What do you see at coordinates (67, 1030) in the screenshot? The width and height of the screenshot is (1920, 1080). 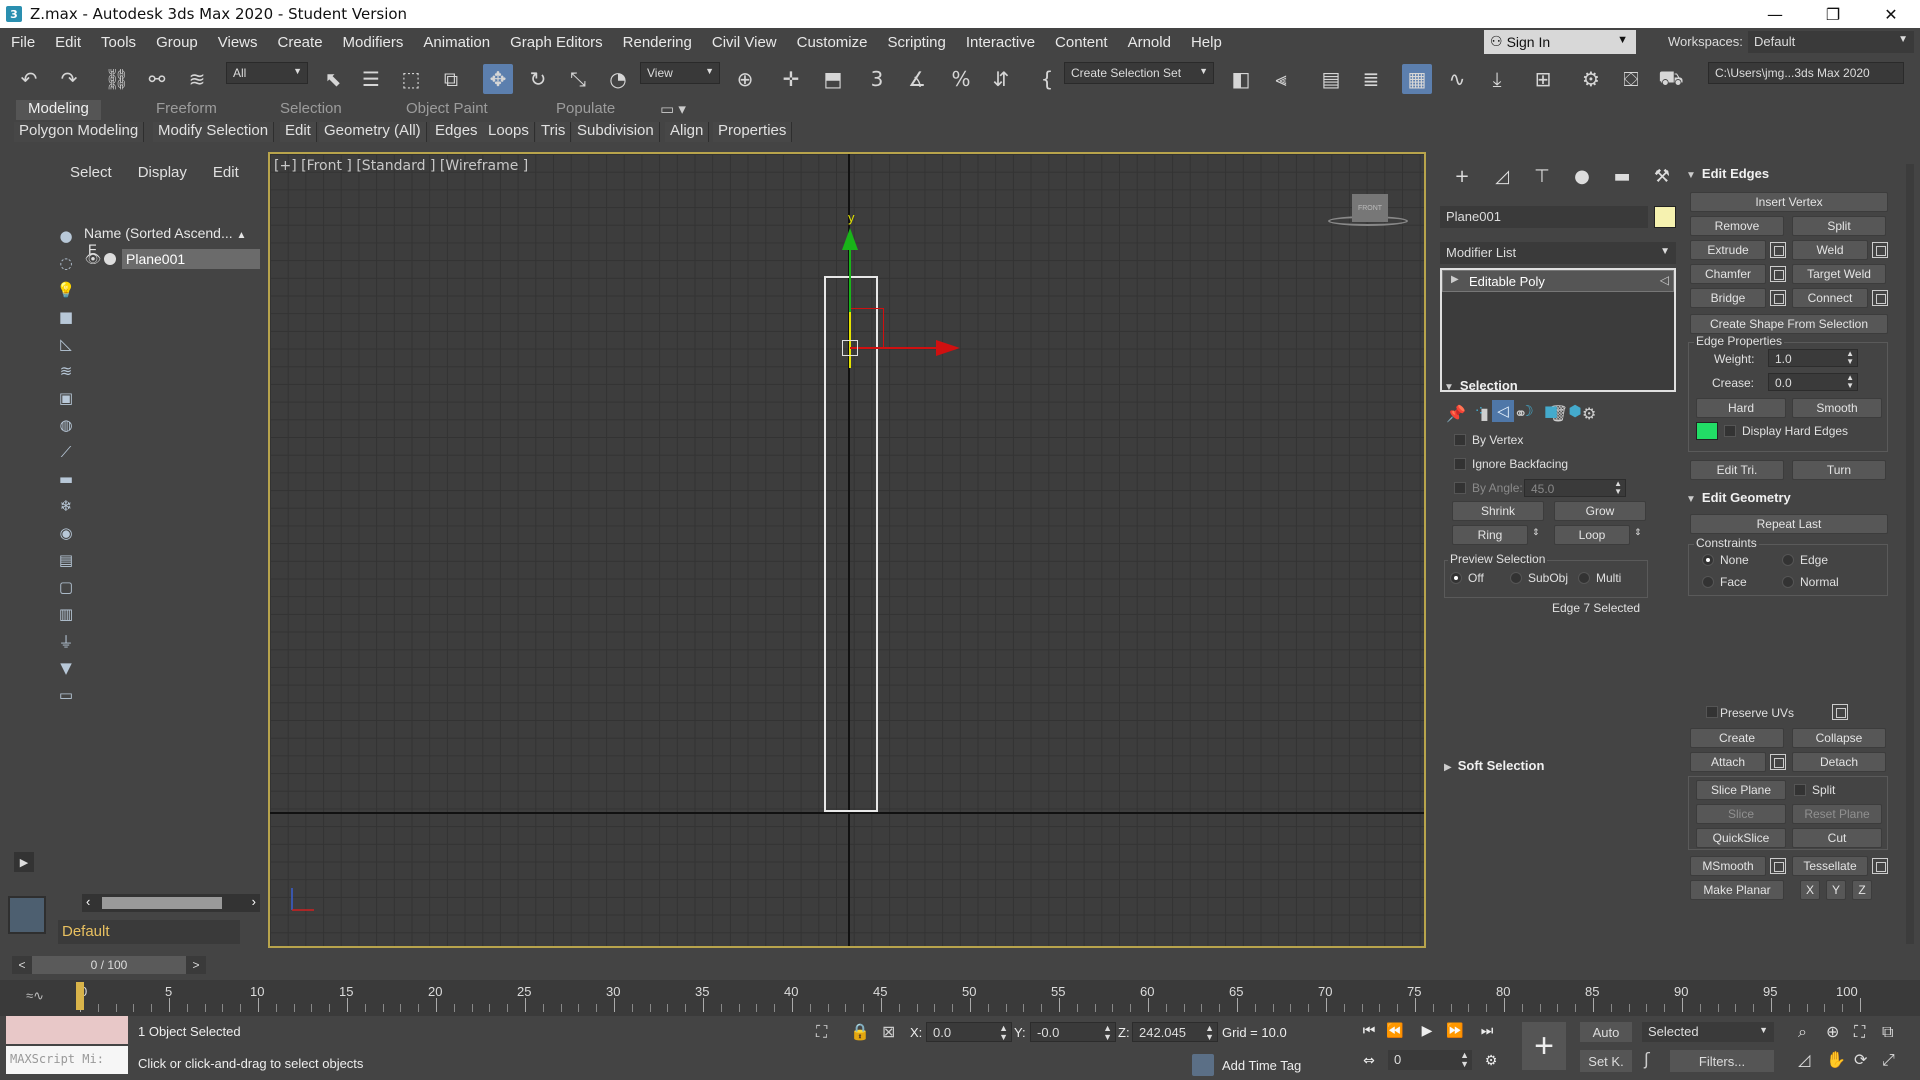 I see `maxscript-listener-output` at bounding box center [67, 1030].